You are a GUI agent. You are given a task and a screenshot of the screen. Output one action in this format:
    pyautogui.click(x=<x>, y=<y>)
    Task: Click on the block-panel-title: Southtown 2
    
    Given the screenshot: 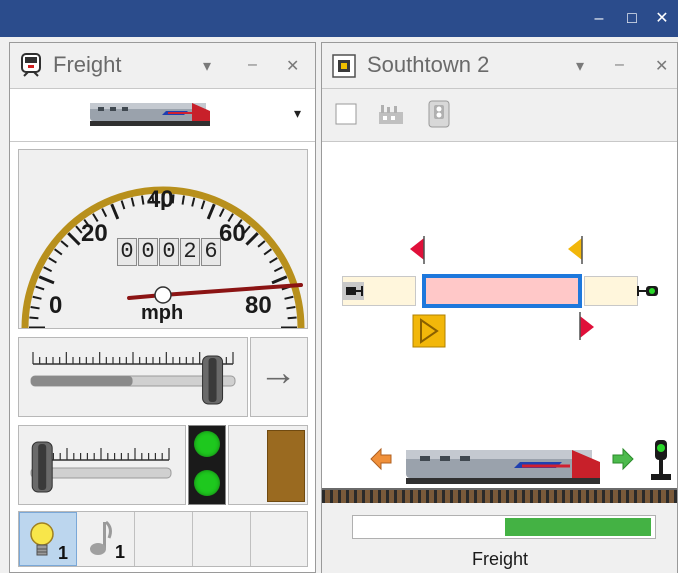 What is the action you would take?
    pyautogui.click(x=428, y=64)
    